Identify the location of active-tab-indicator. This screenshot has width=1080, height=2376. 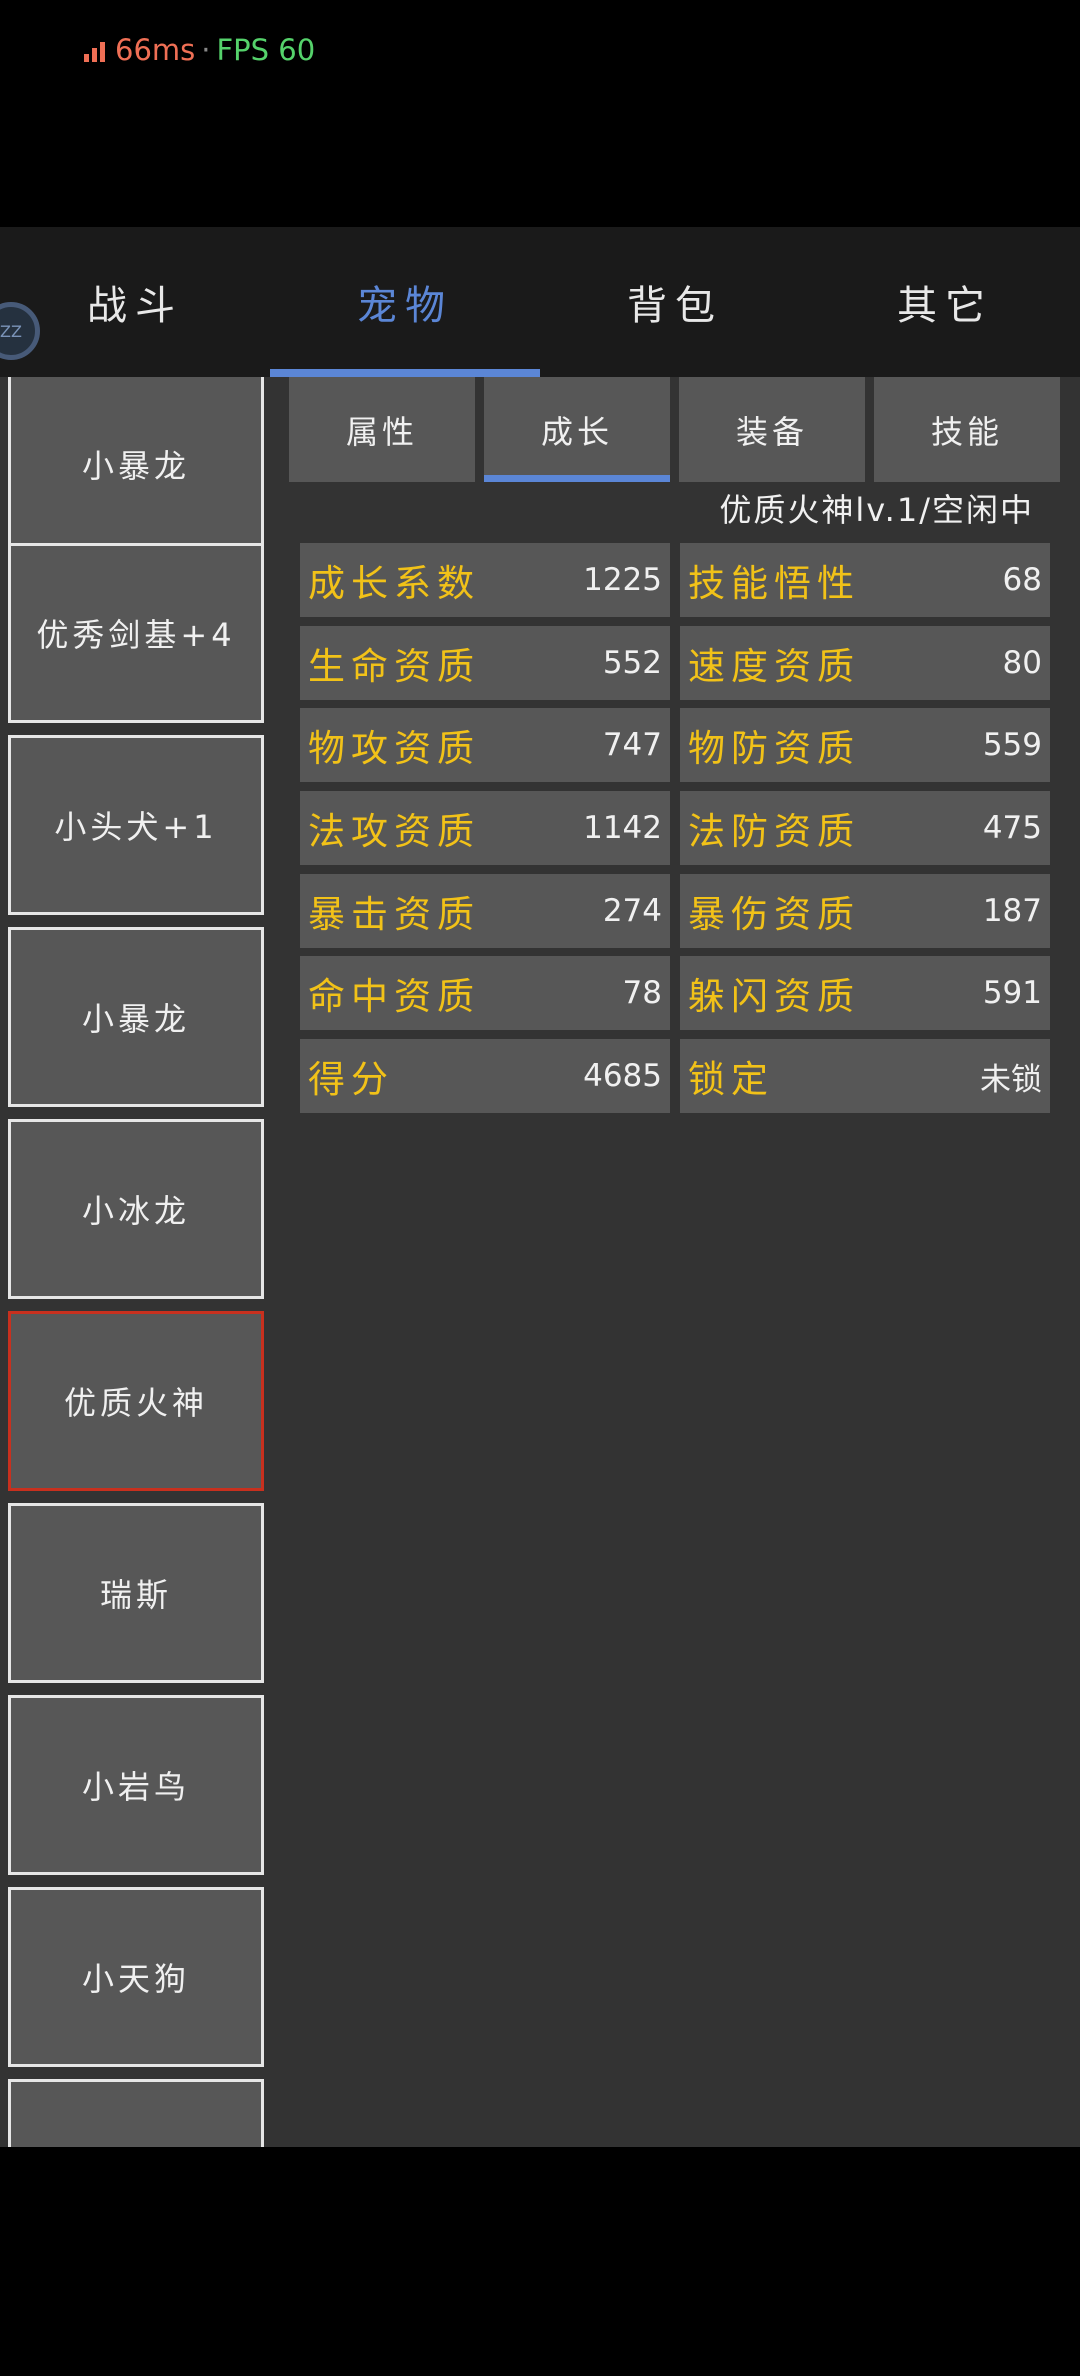
(405, 373).